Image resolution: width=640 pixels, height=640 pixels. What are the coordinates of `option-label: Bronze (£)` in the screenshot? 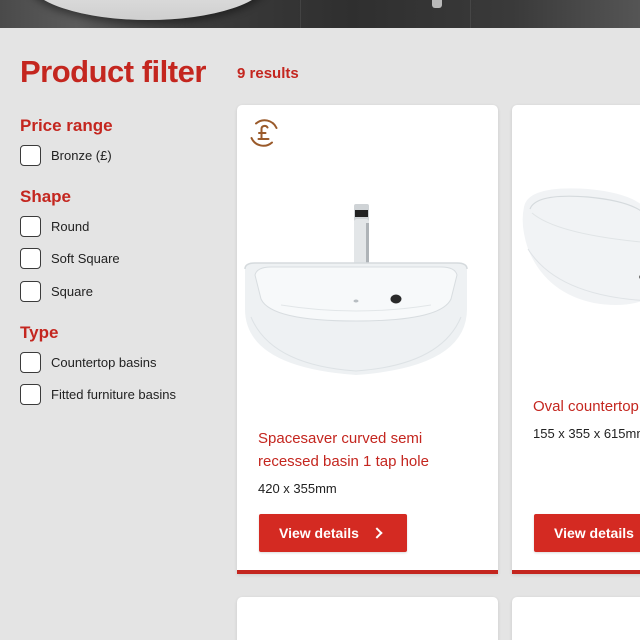 It's located at (81, 155).